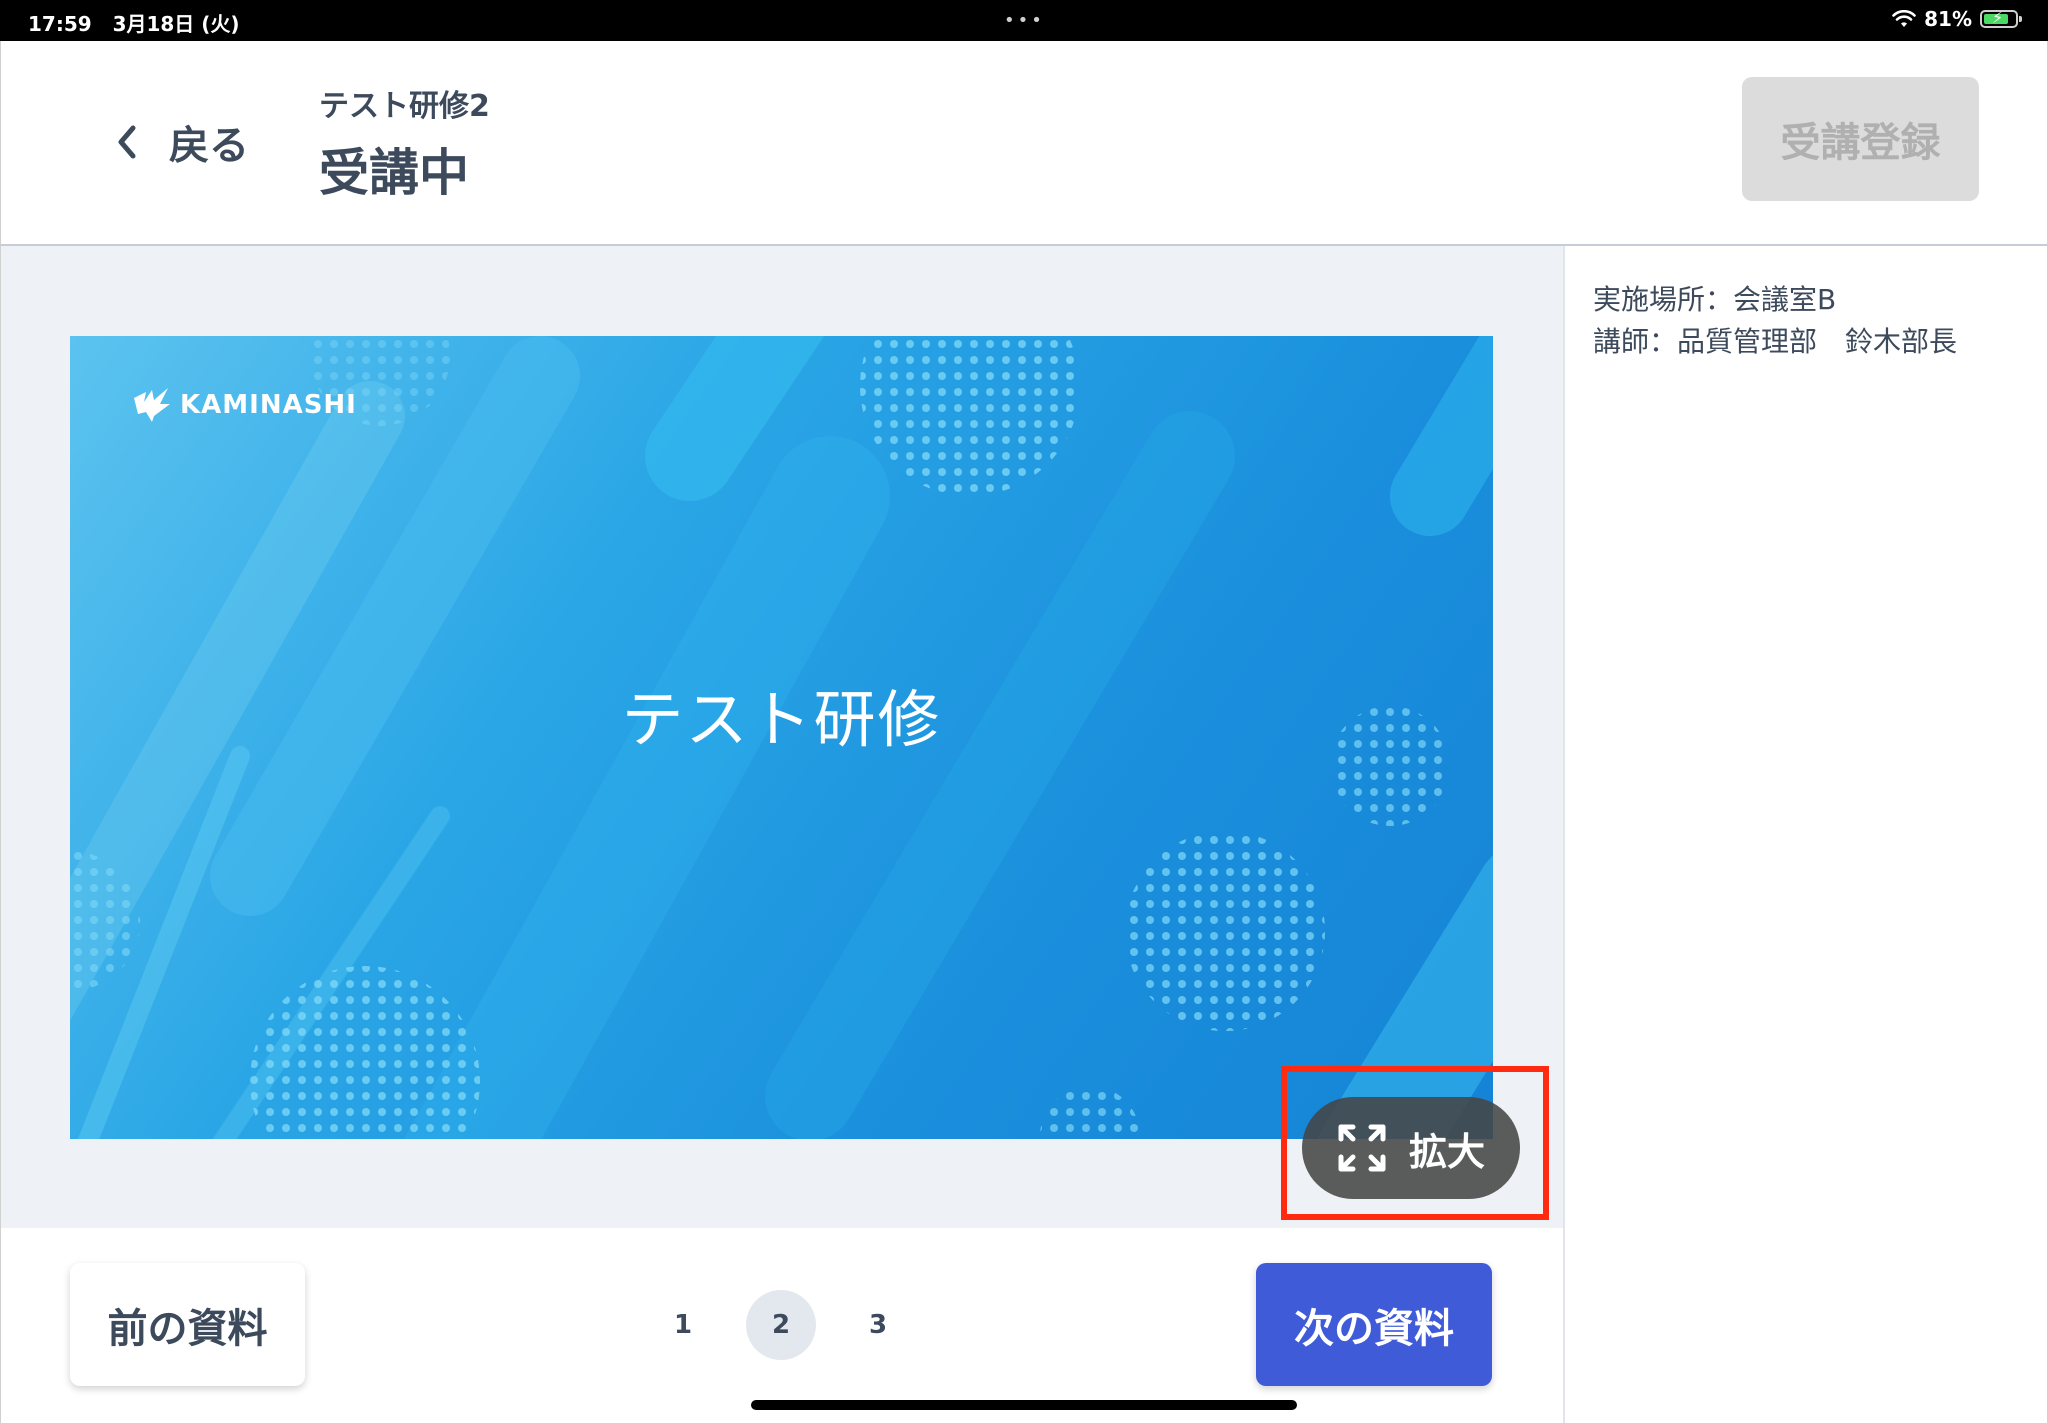  I want to click on slide-title: テスト研修, so click(781, 719).